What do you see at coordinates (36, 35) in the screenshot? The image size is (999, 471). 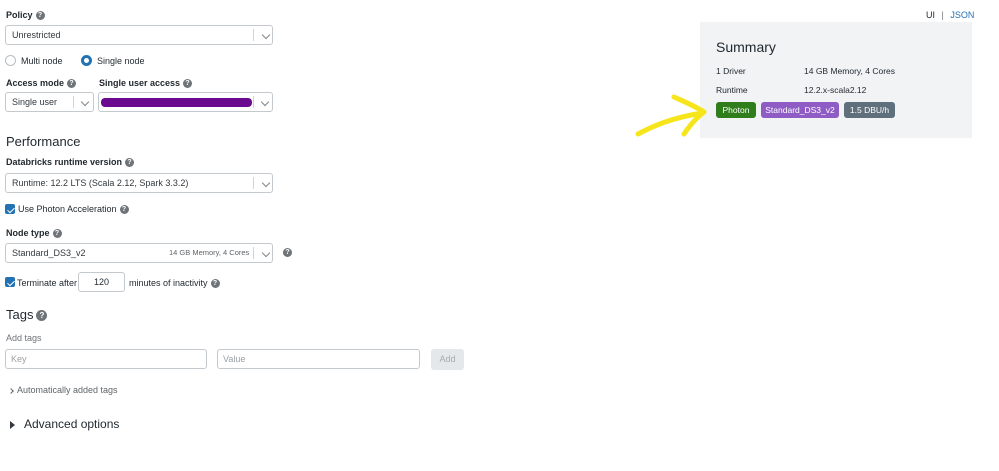 I see `policy-select-value: Unrestricted` at bounding box center [36, 35].